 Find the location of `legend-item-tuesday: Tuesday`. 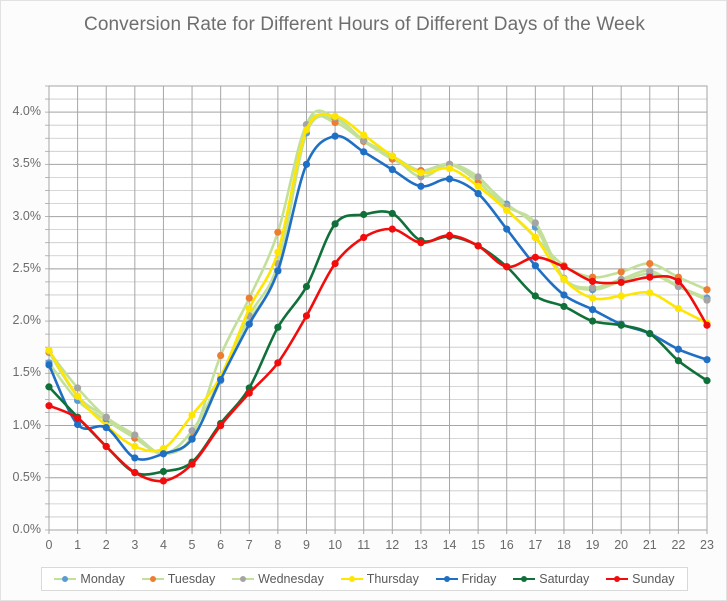

legend-item-tuesday: Tuesday is located at coordinates (178, 579).